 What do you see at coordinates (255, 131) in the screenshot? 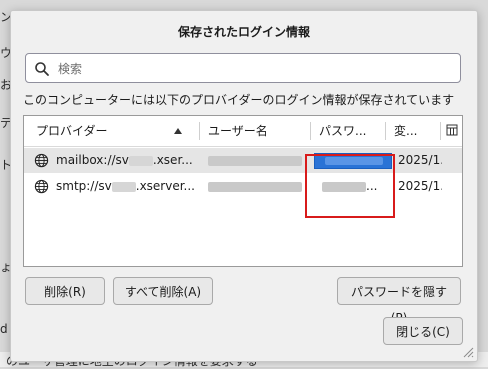
I see `column-header-username: ユーザー名` at bounding box center [255, 131].